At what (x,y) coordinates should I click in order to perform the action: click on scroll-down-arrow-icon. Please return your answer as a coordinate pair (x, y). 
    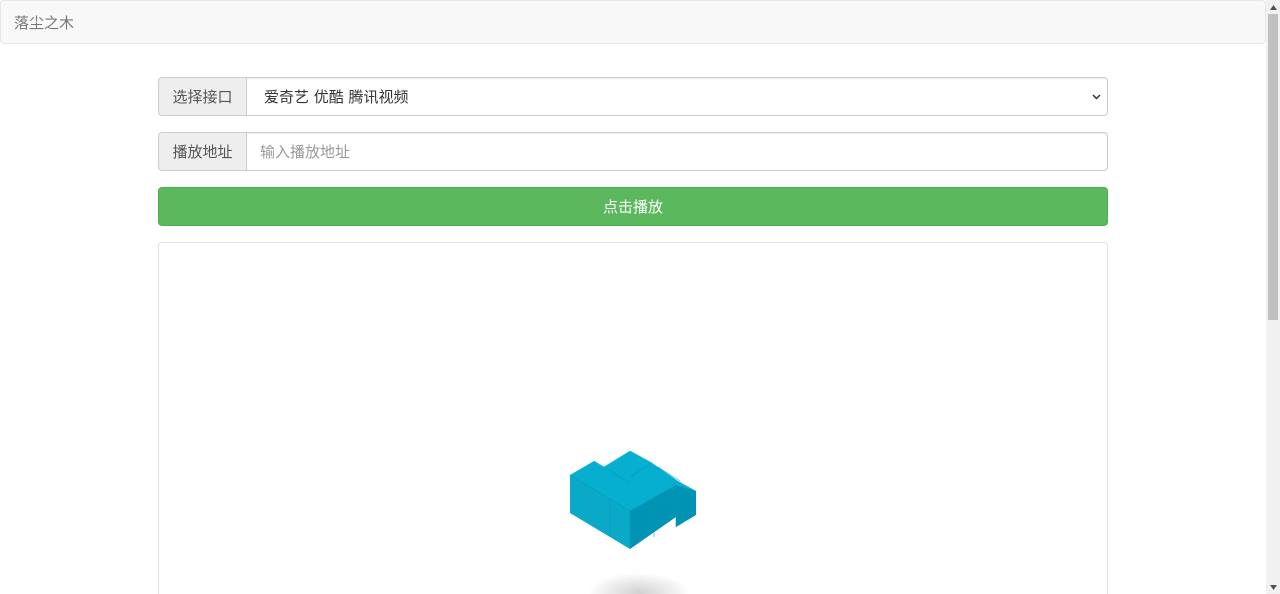
    Looking at the image, I should click on (1273, 587).